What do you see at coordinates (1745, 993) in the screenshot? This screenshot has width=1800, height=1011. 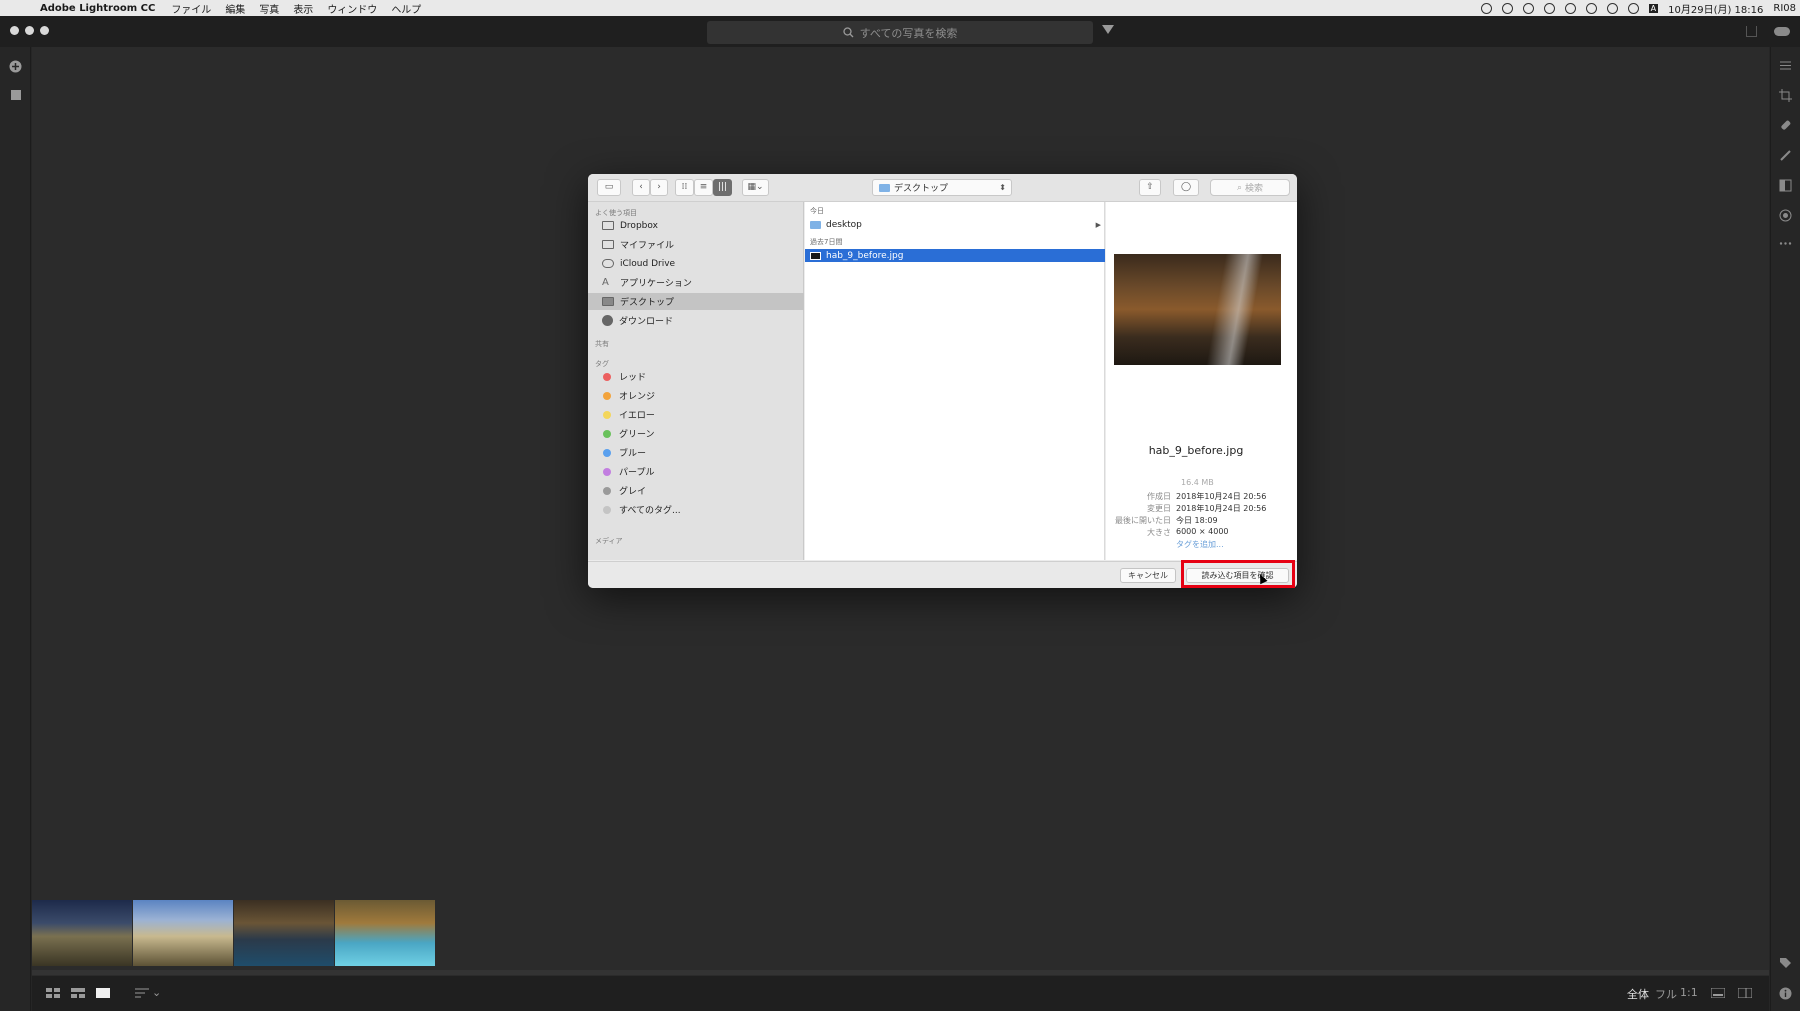 I see `compare-view-icon` at bounding box center [1745, 993].